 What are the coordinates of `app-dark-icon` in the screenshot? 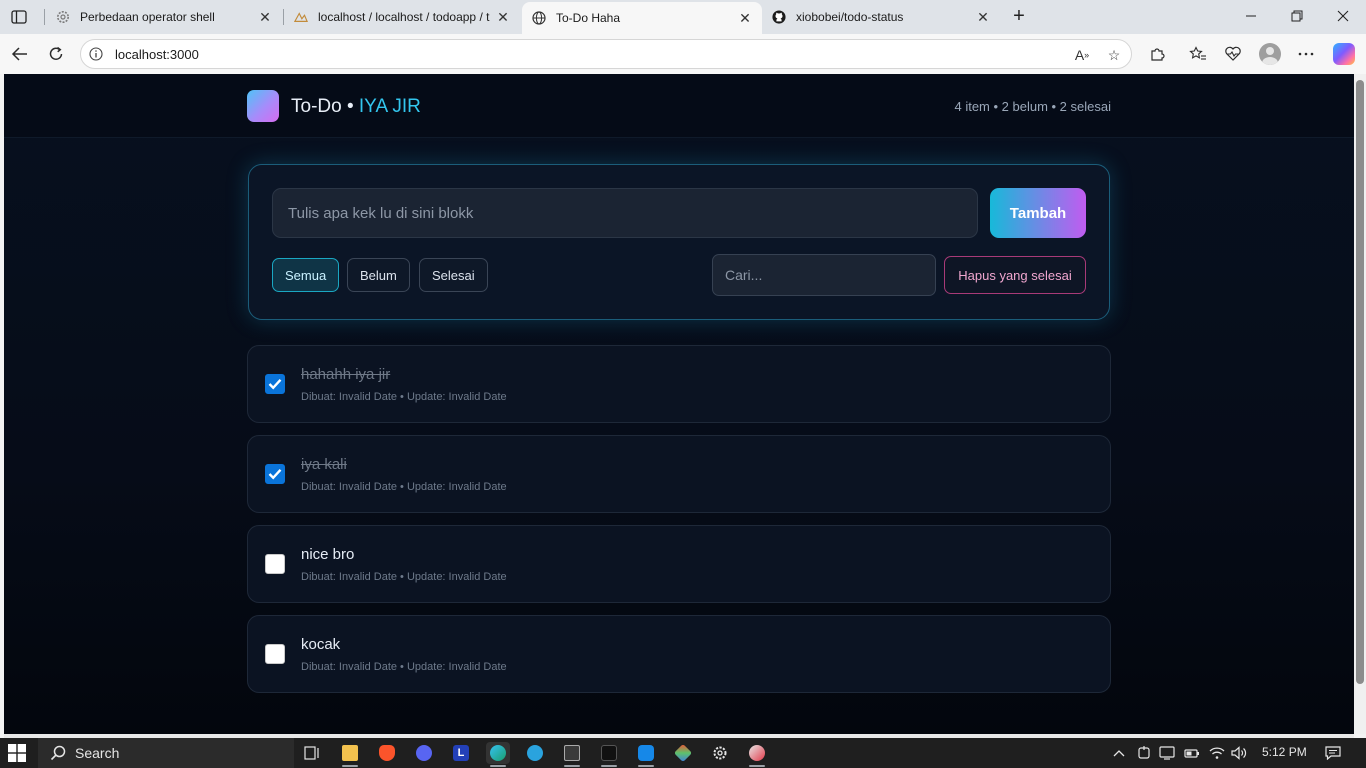 It's located at (609, 754).